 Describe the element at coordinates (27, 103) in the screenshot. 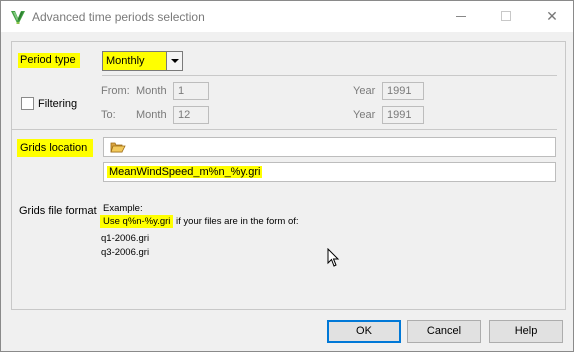

I see `filtering-checkbox` at that location.